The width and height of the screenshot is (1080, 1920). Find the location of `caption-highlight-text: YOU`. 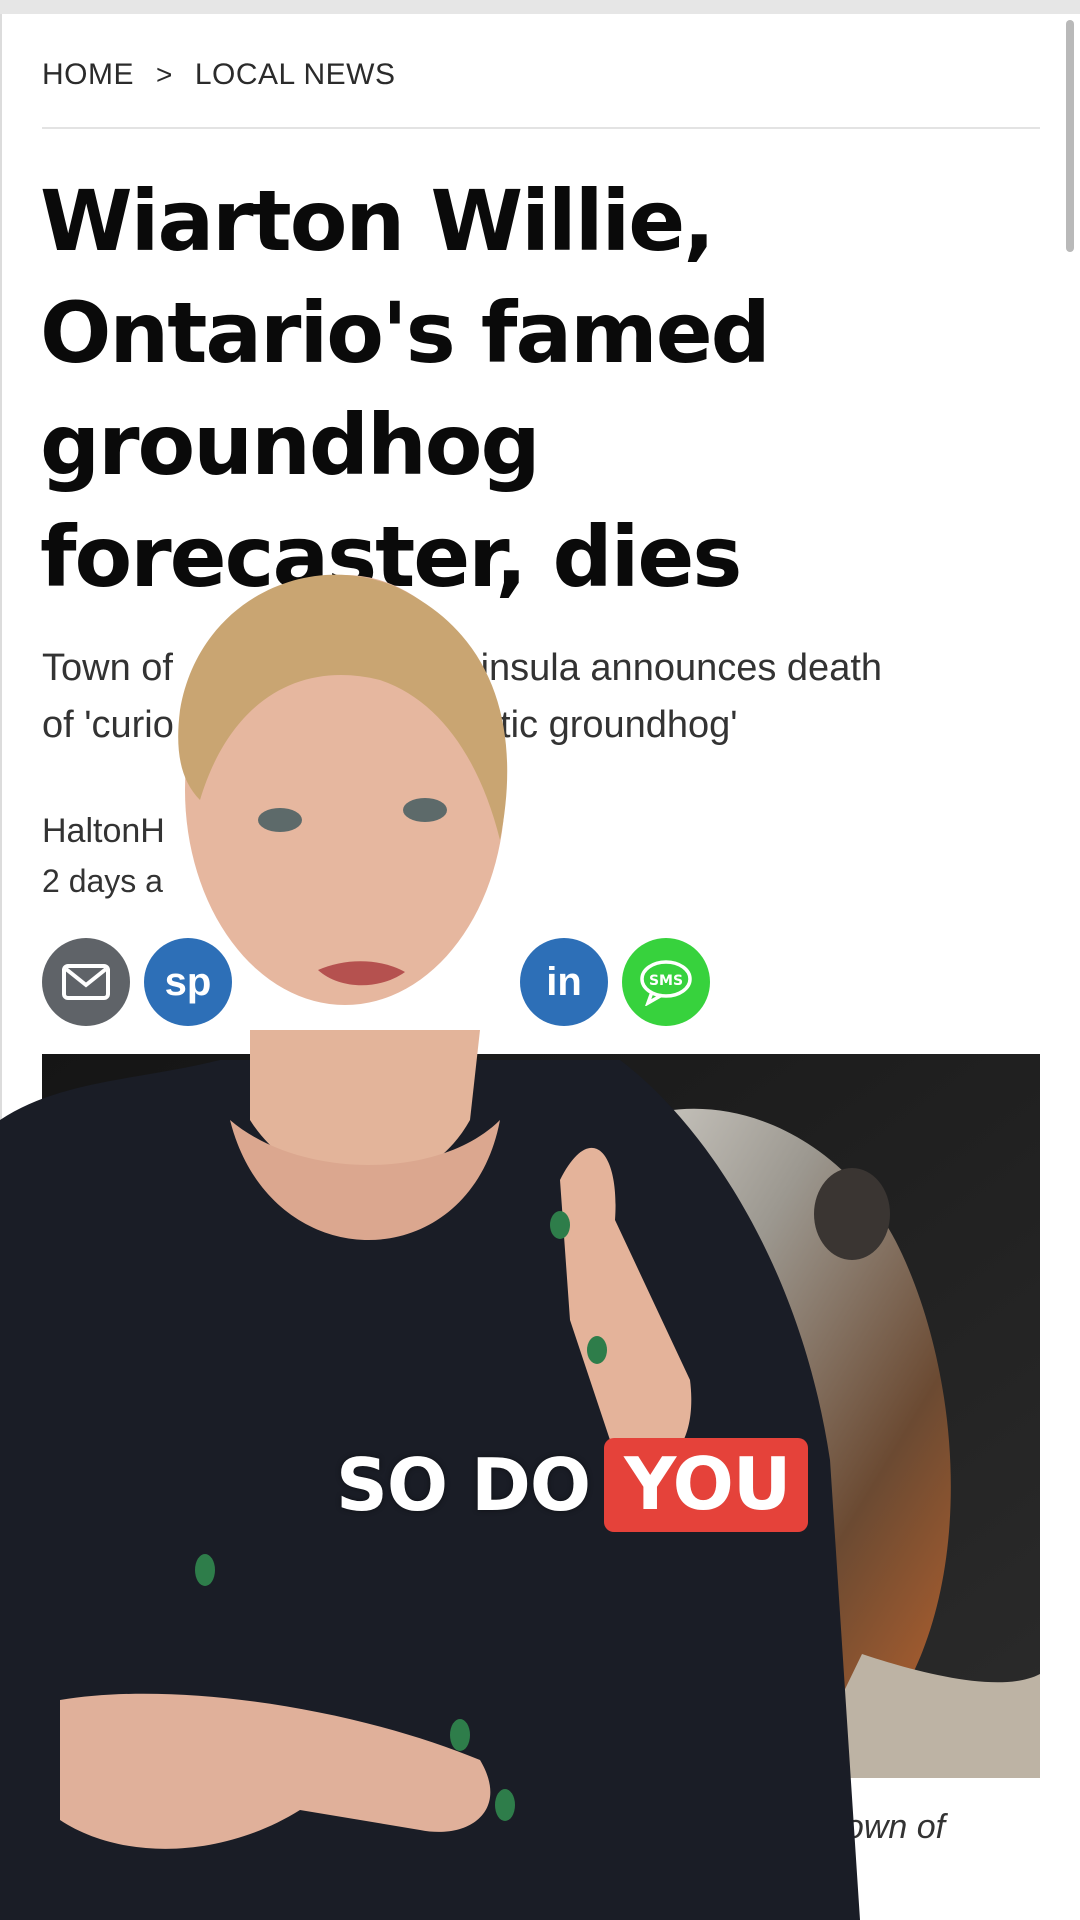

caption-highlight-text: YOU is located at coordinates (706, 1485).